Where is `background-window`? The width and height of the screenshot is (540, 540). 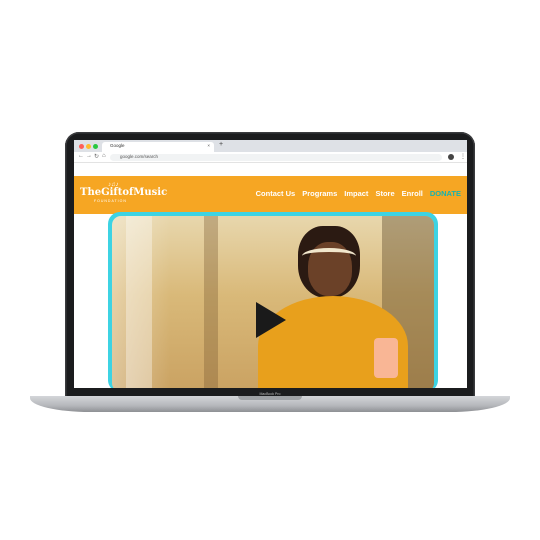
background-window is located at coordinates (139, 302).